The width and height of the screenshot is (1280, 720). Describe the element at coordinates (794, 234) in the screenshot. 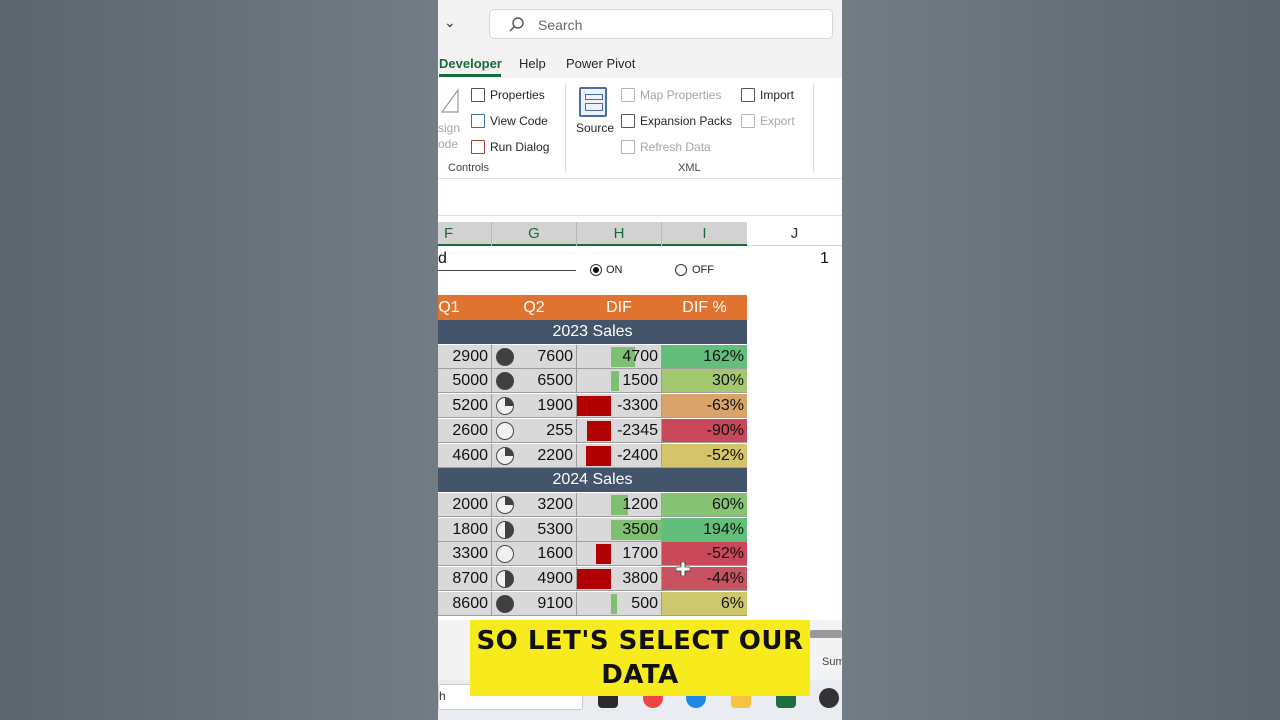

I see `column-header-j: J` at that location.